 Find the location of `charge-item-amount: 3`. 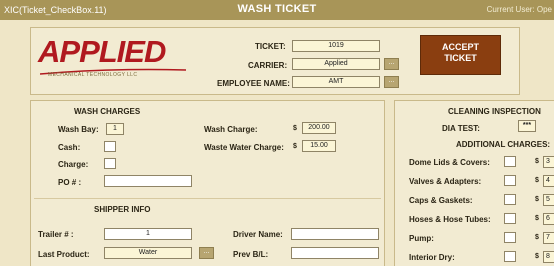

charge-item-amount: 3 is located at coordinates (548, 162).